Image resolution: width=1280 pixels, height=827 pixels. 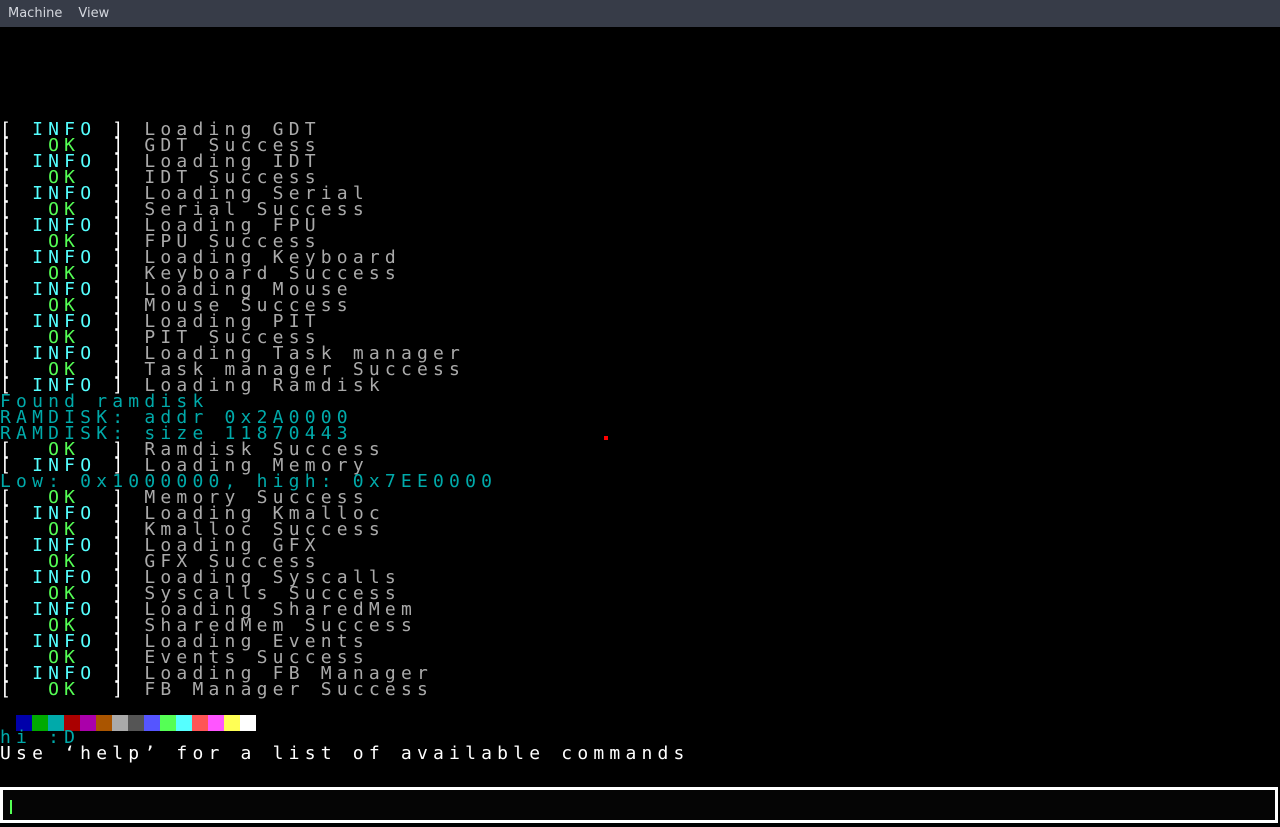 I want to click on menubar: Machine View, so click(x=640, y=13).